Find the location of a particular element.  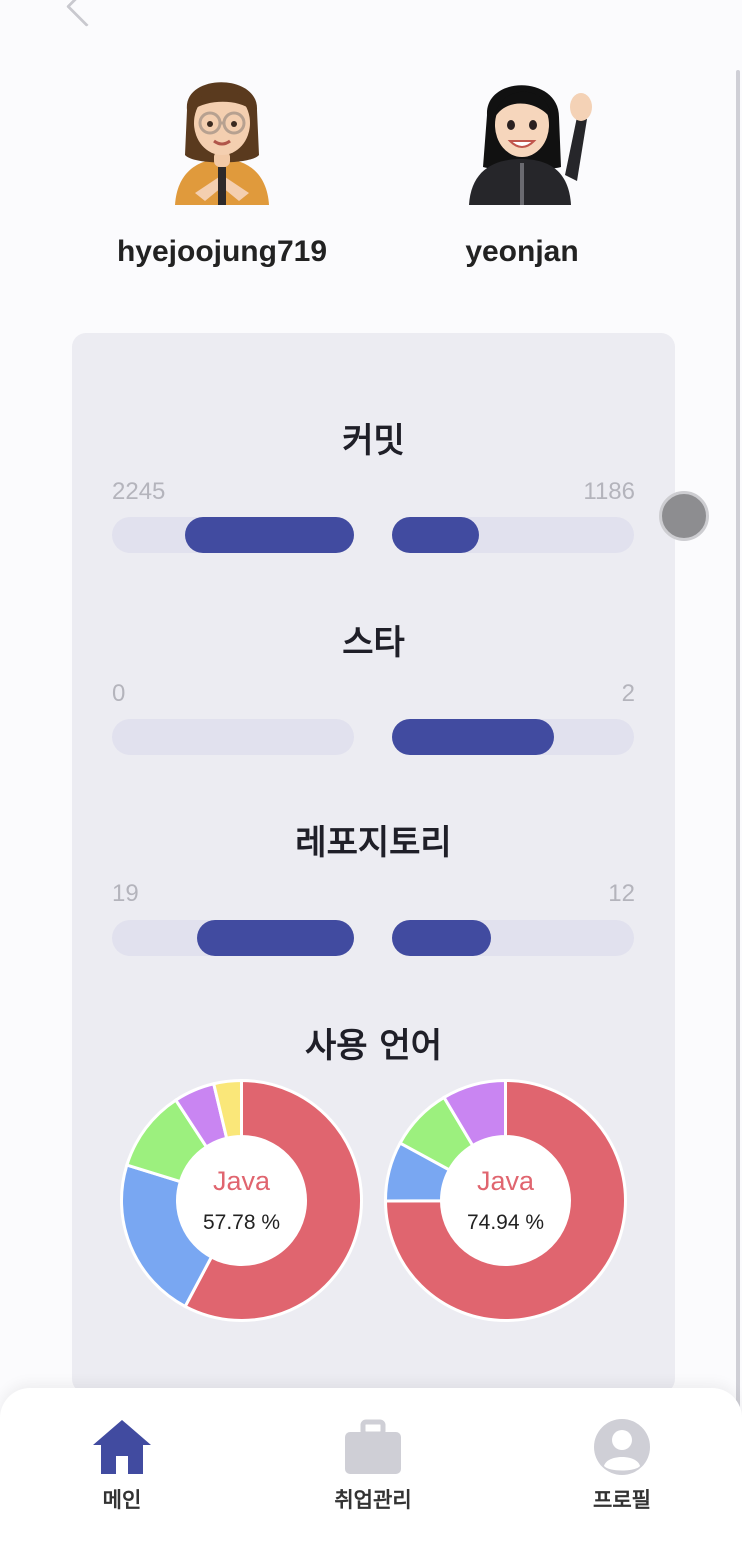

language-donut-chart-2: Java 74.94 % is located at coordinates (505, 1200).